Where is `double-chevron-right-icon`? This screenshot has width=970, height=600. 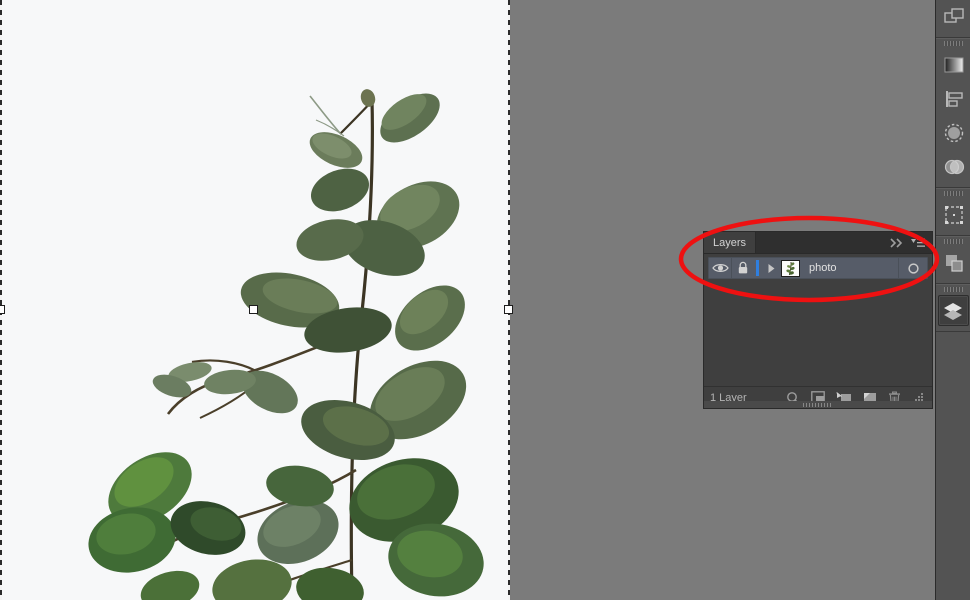
double-chevron-right-icon is located at coordinates (896, 242).